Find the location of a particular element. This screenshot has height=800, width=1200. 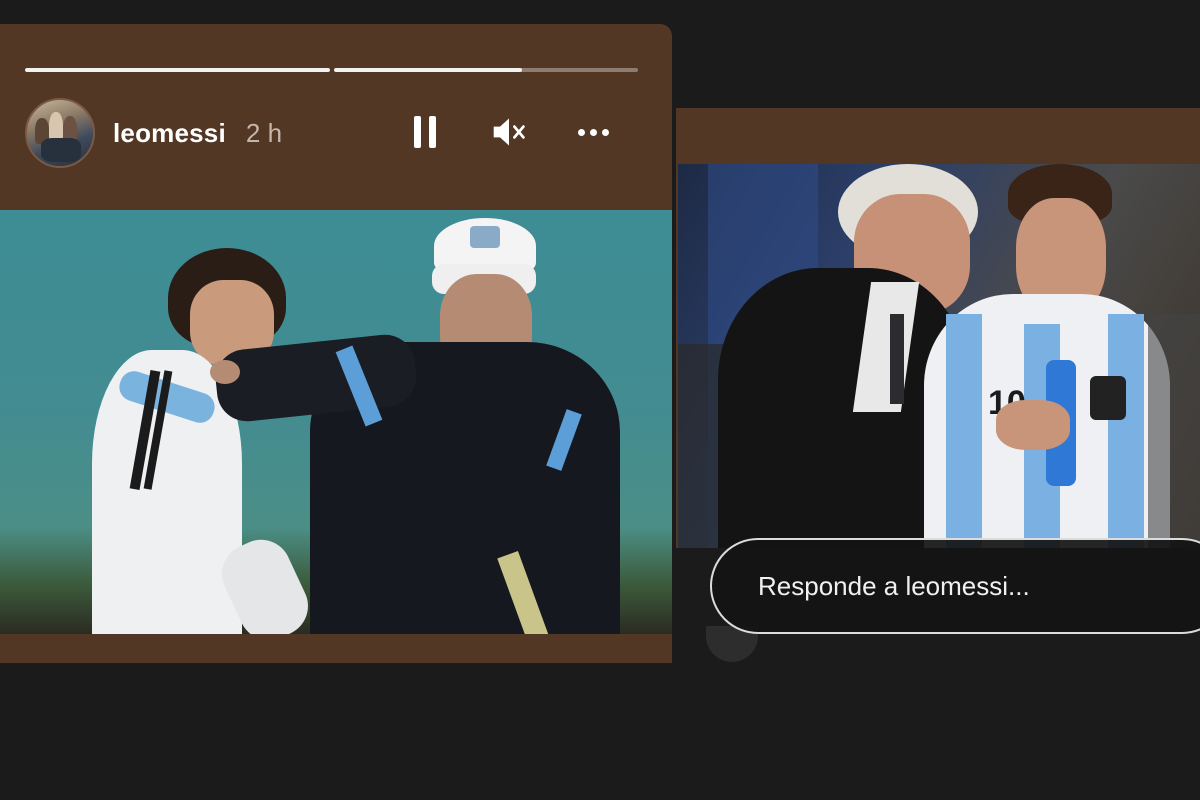

more-horizontal-icon is located at coordinates (593, 132).